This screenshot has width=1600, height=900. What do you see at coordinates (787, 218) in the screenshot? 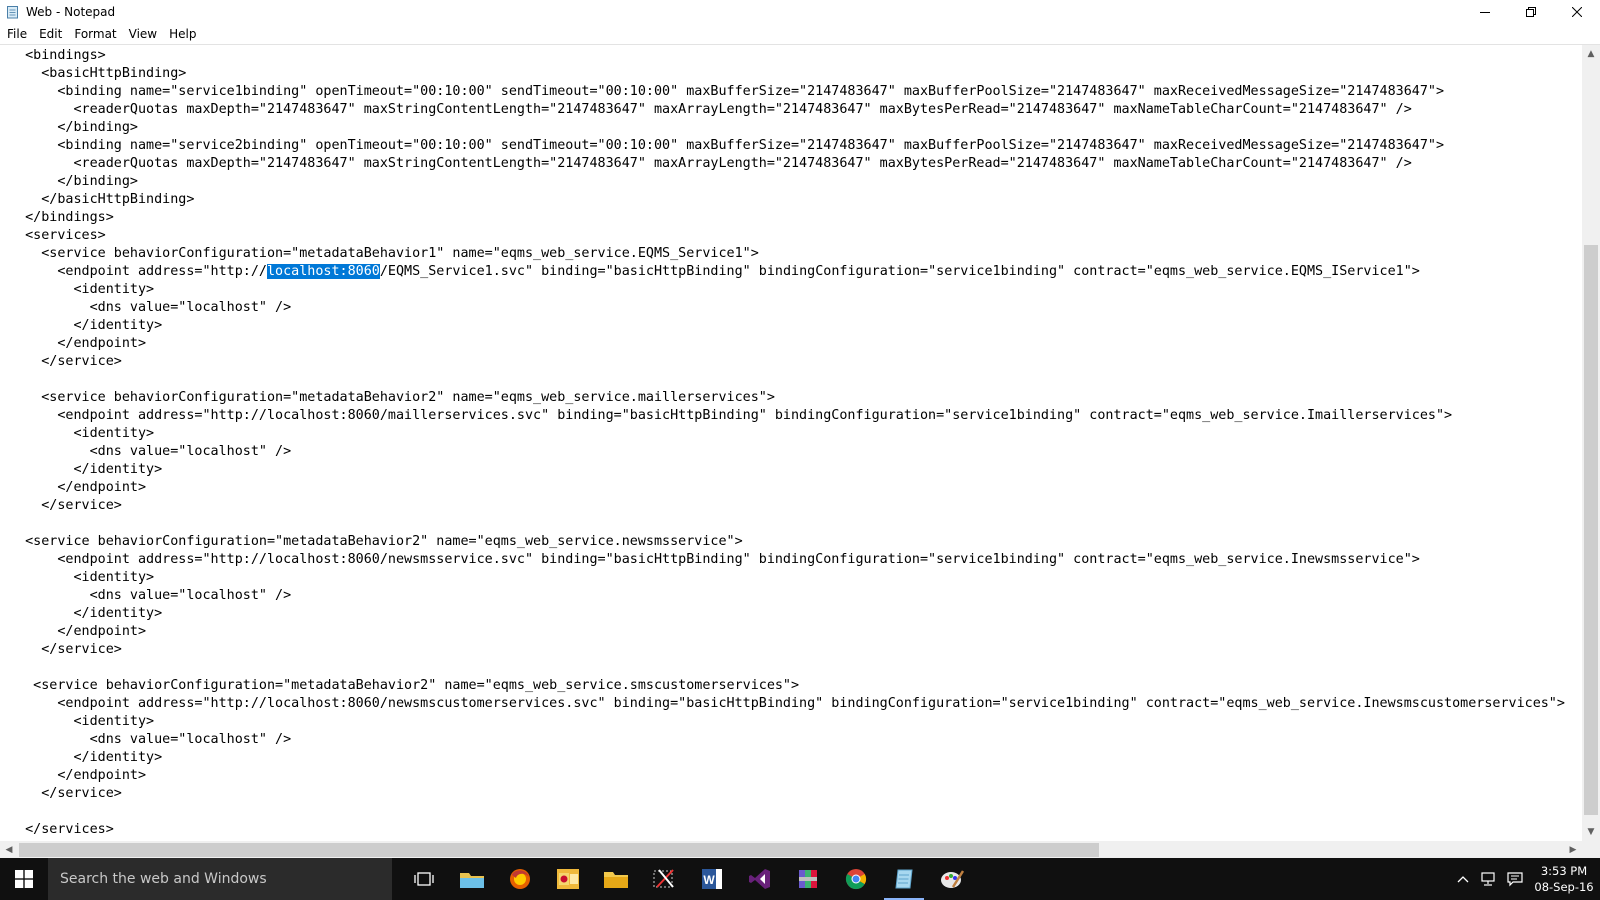
I see `code-line: </bindings>` at bounding box center [787, 218].